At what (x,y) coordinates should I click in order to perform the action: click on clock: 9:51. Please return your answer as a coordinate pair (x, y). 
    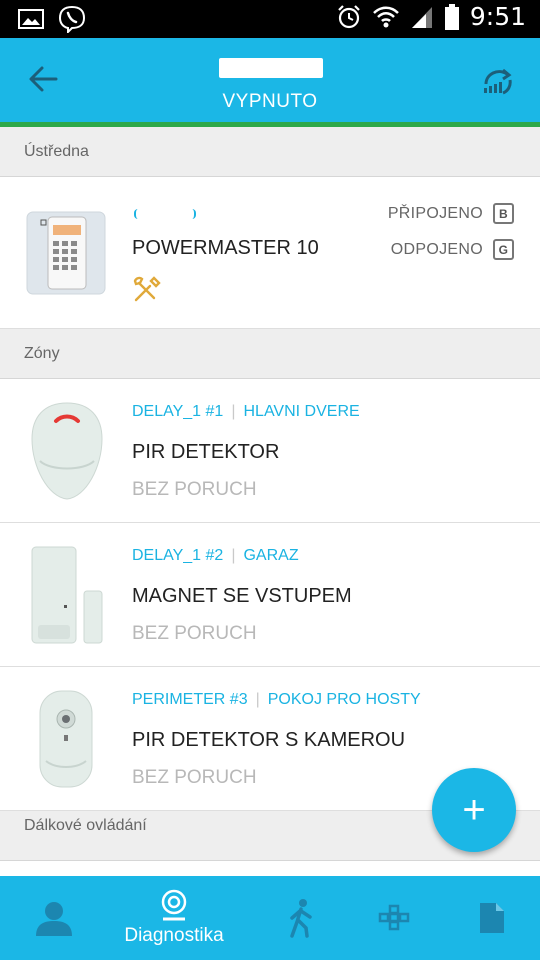
    Looking at the image, I should click on (497, 16).